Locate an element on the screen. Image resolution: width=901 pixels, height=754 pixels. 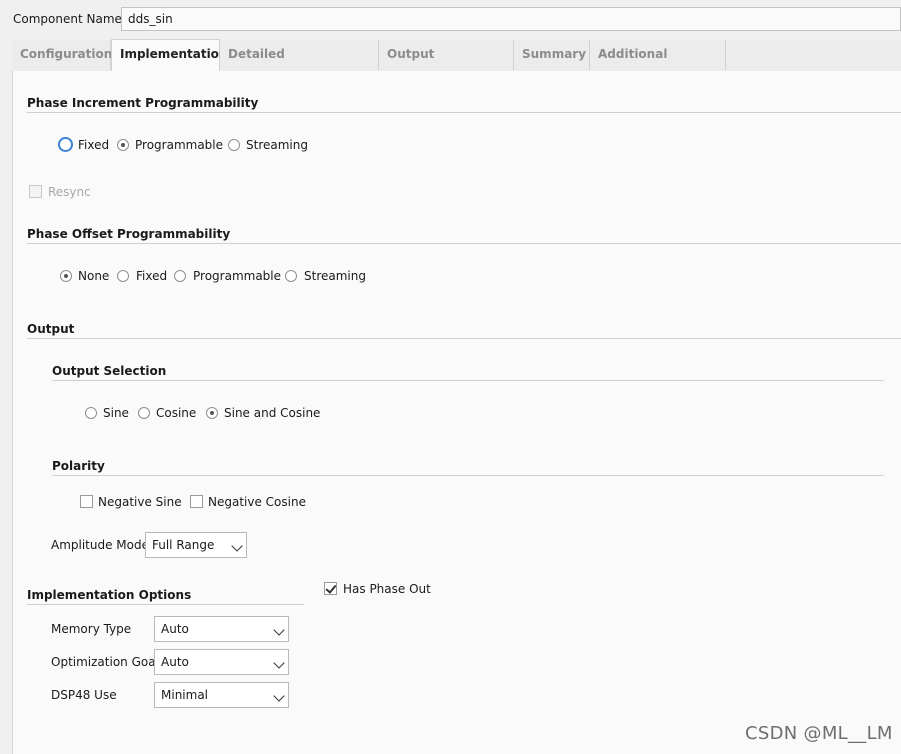
negative-sine-checkbox is located at coordinates (86, 501).